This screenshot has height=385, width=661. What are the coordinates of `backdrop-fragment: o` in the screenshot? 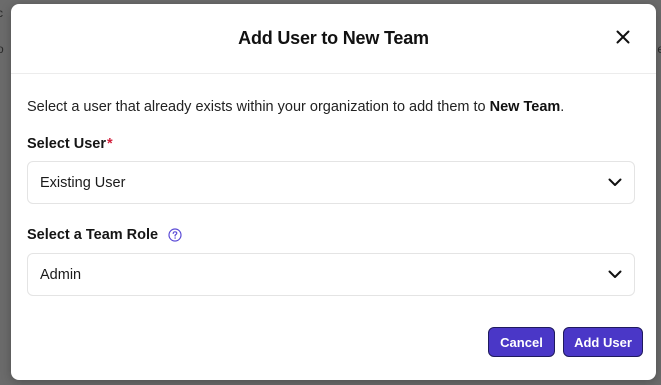 It's located at (2, 49).